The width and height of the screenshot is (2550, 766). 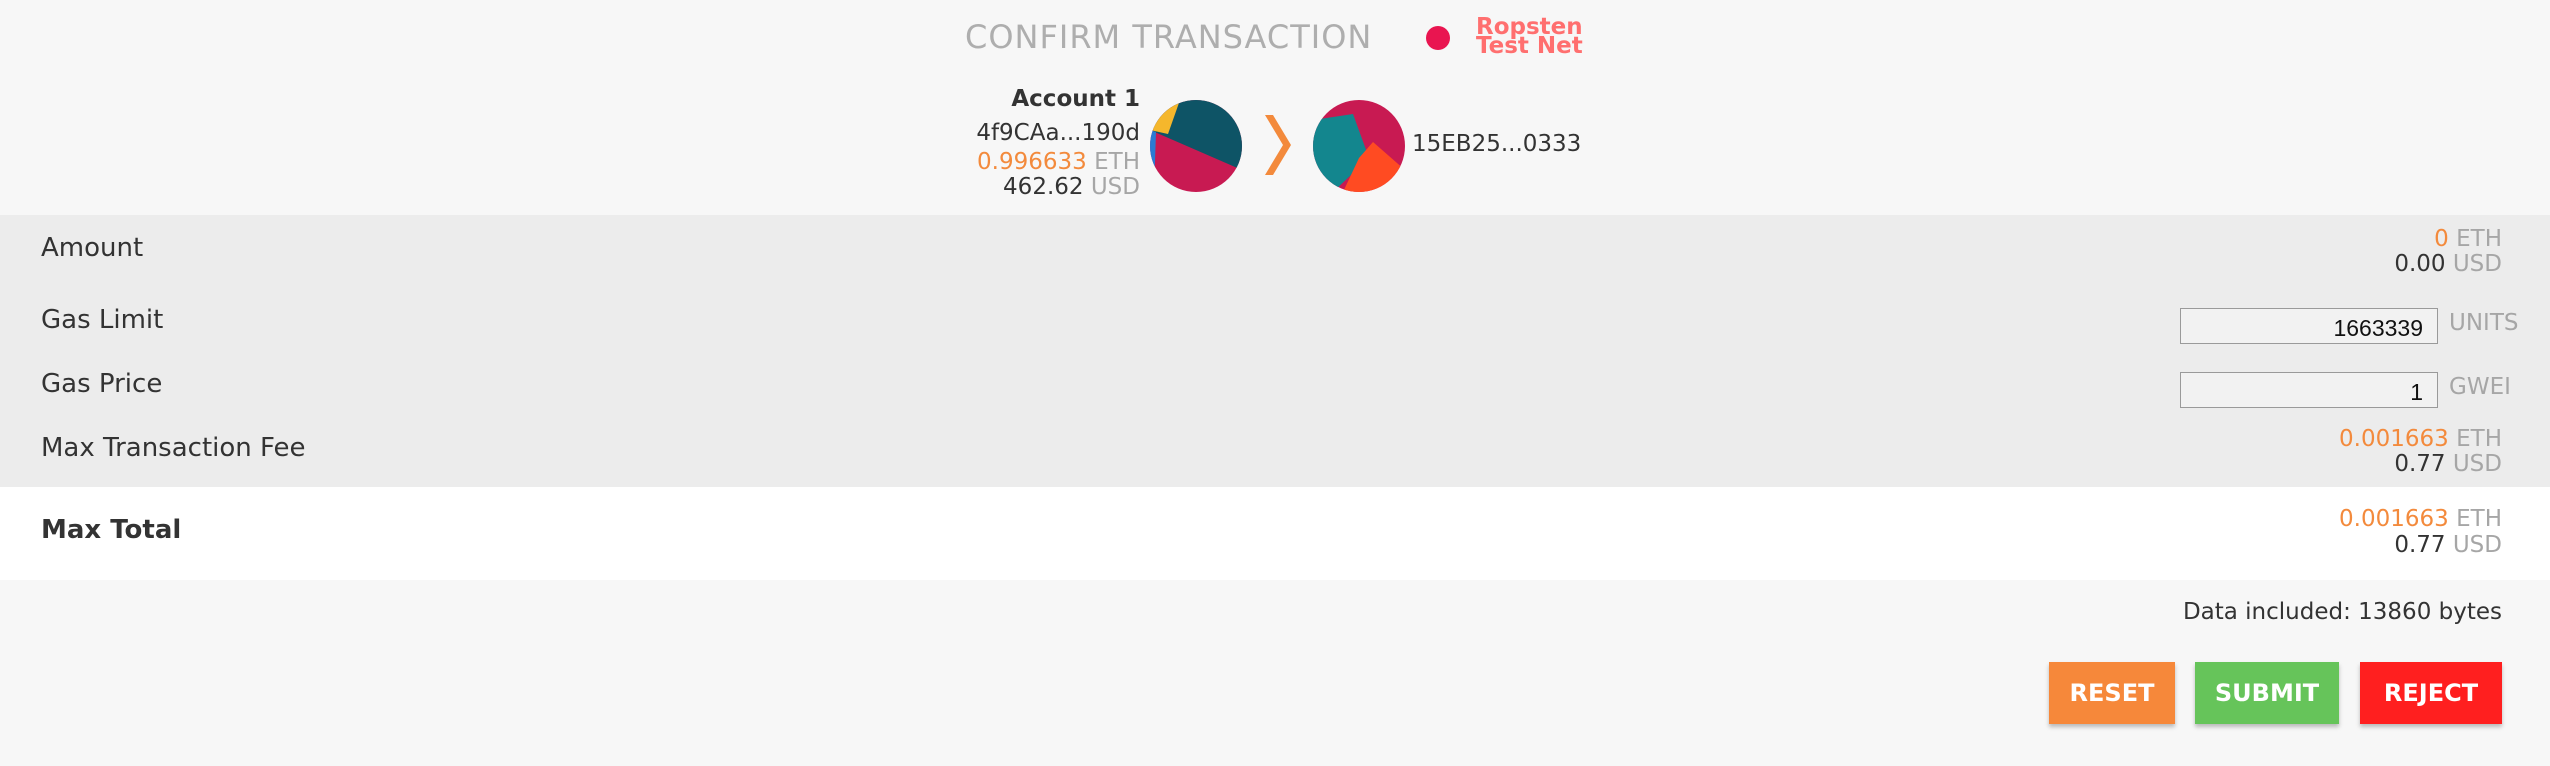 What do you see at coordinates (2477, 464) in the screenshot?
I see `max-fee-usd-unit: USD` at bounding box center [2477, 464].